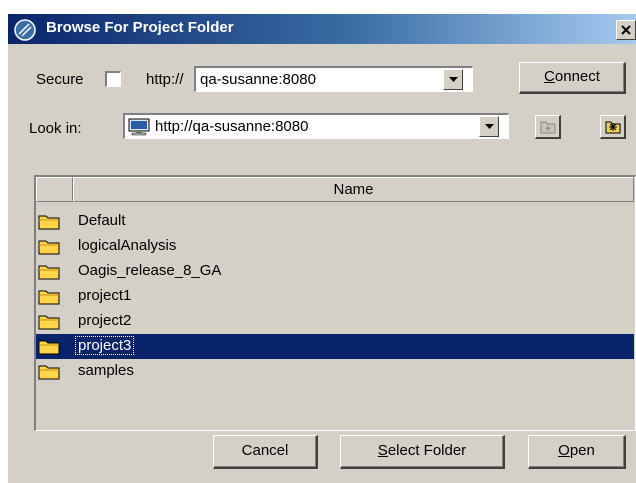 This screenshot has width=636, height=483. Describe the element at coordinates (335, 271) in the screenshot. I see `folder-row: Oagis_release_8_GA` at that location.